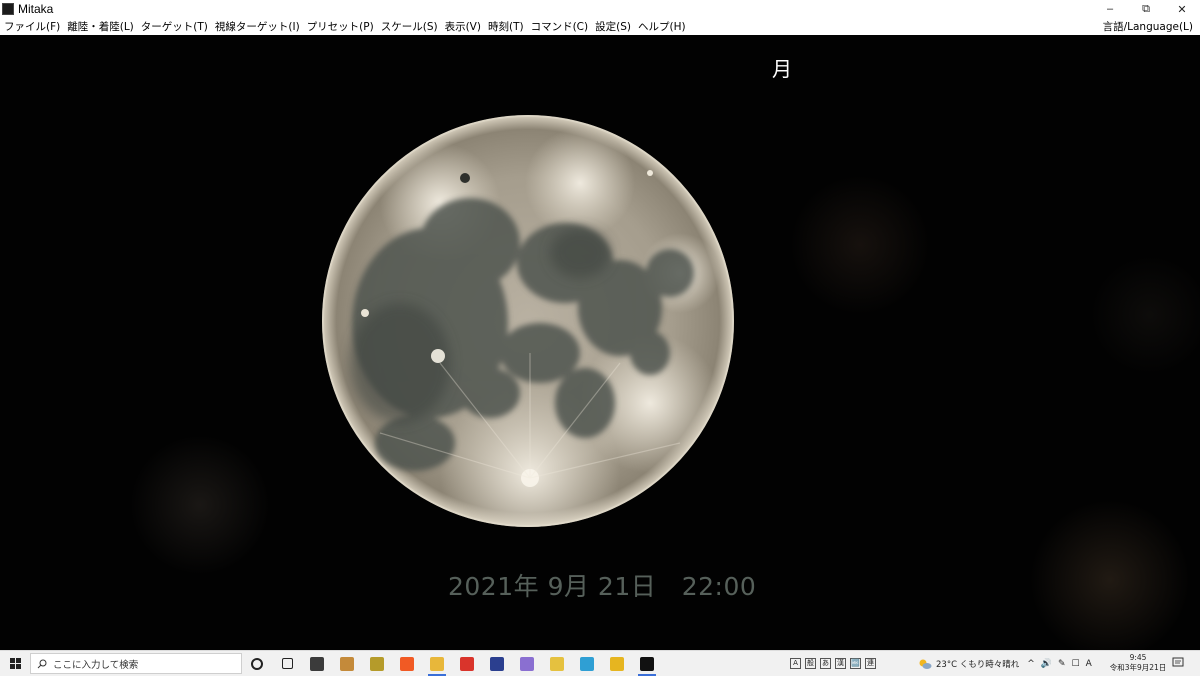 The image size is (1200, 676). Describe the element at coordinates (257, 26) in the screenshot. I see `menu-view-target: 視線ターゲット(I)` at that location.